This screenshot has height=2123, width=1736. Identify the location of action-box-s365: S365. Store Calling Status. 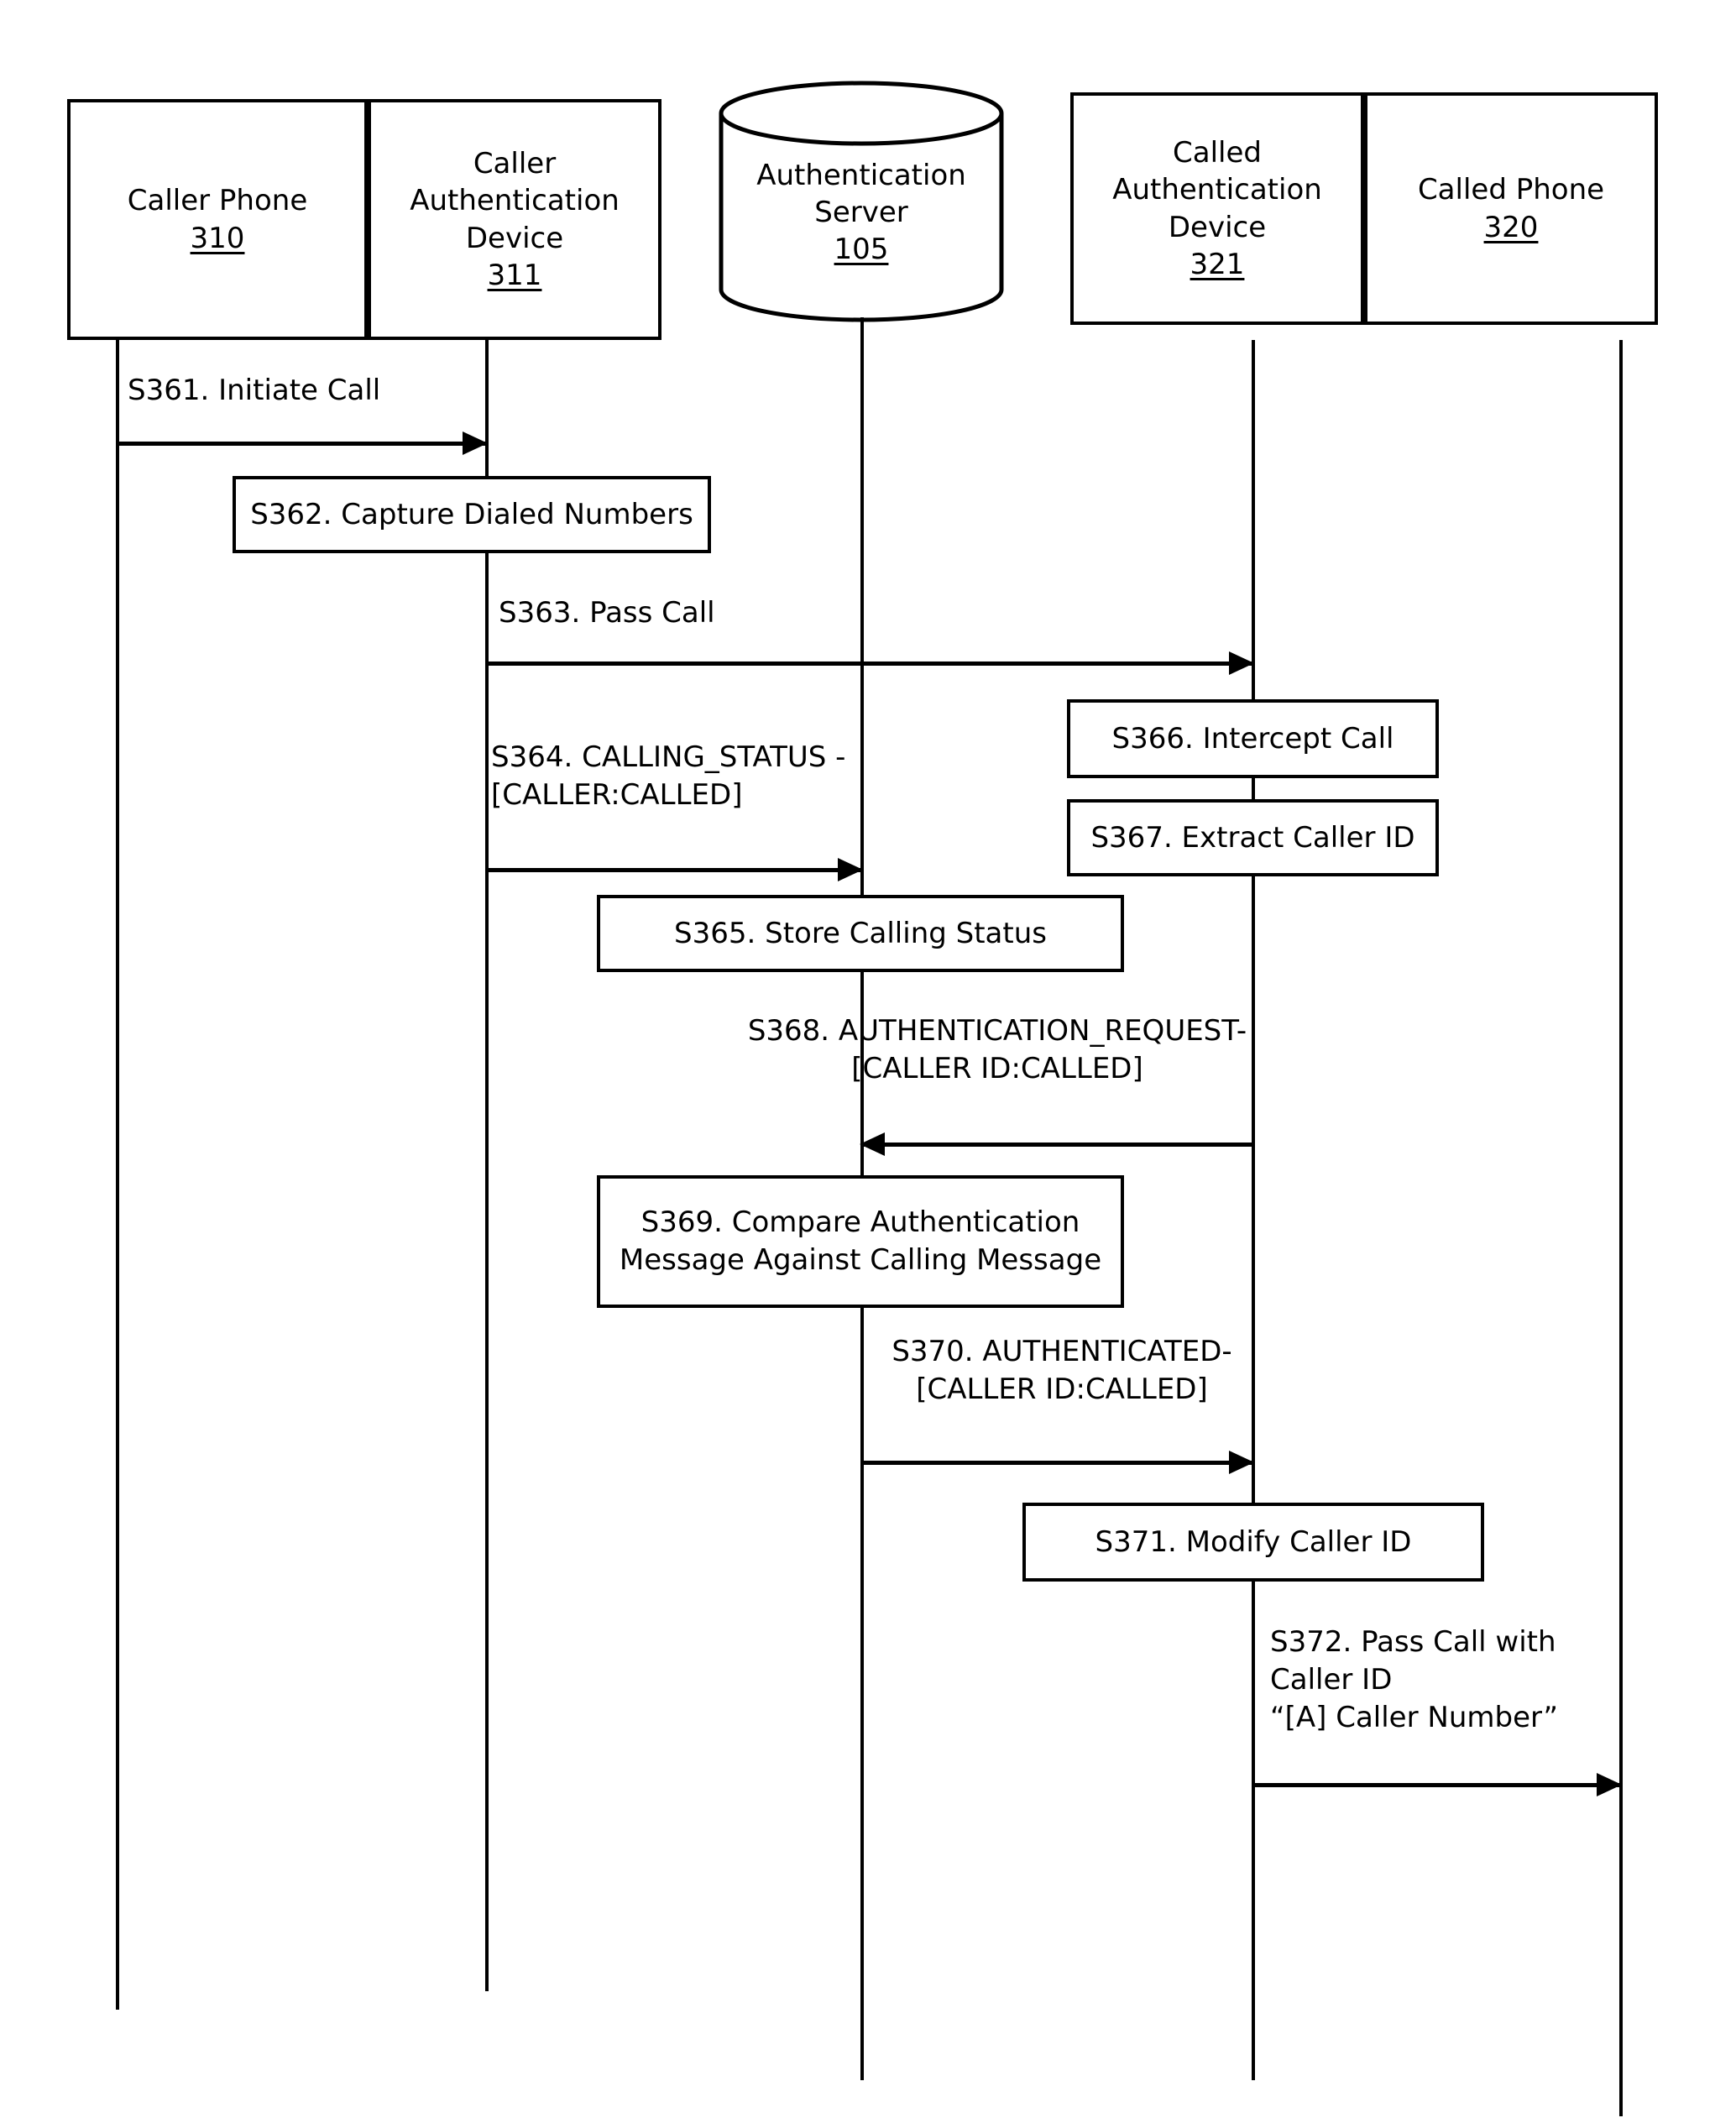
(860, 934).